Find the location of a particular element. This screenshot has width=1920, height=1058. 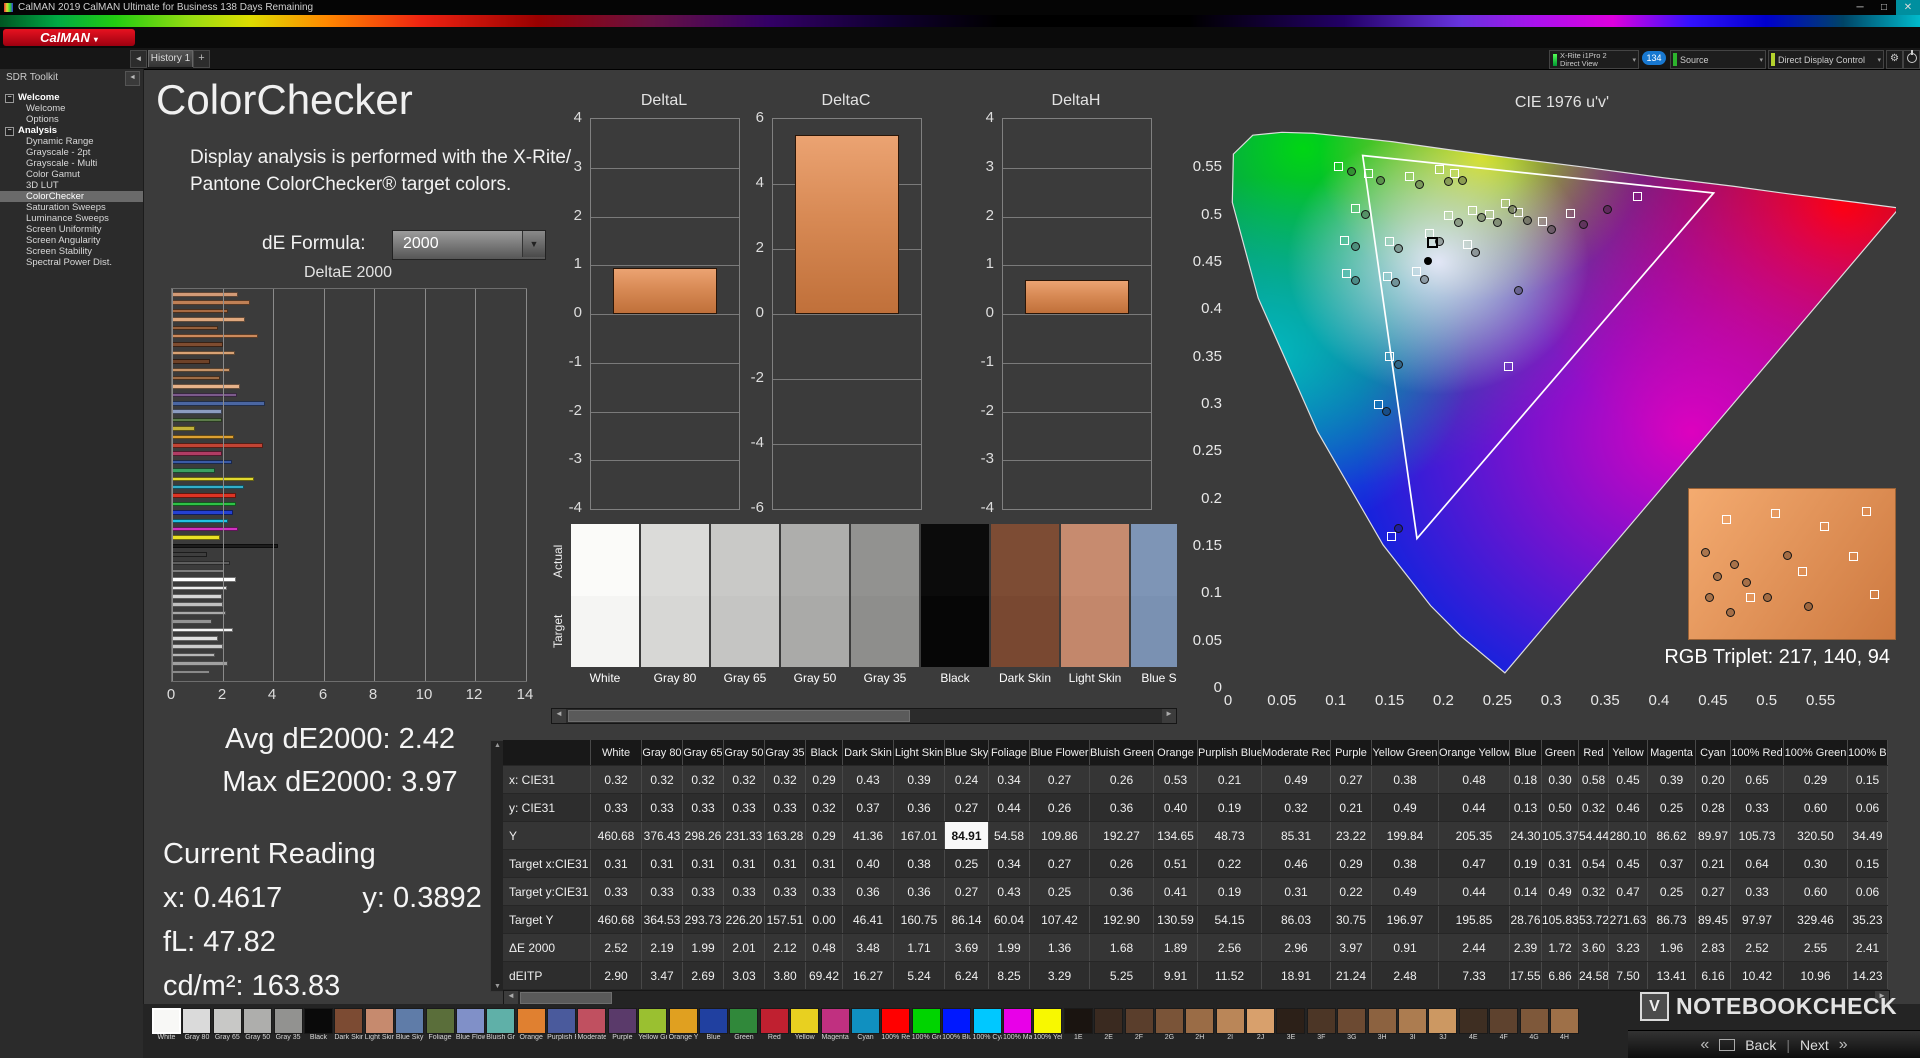

patch-chip-100-magenta: 100% Magenta is located at coordinates (1017, 1027).